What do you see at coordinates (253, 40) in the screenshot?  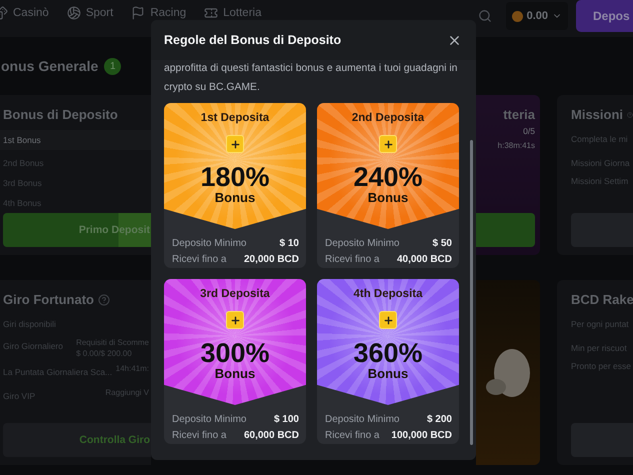 I see `dialog-title: Regole del Bonus di Deposito` at bounding box center [253, 40].